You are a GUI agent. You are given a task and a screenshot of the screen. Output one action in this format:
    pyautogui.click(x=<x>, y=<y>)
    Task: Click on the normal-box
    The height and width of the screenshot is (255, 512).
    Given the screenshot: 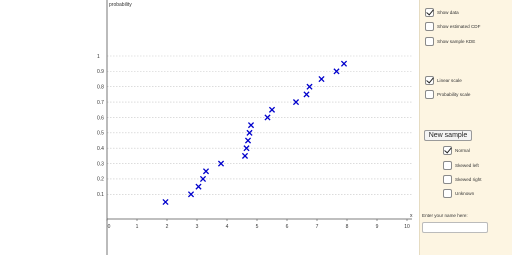 What is the action you would take?
    pyautogui.click(x=447, y=150)
    